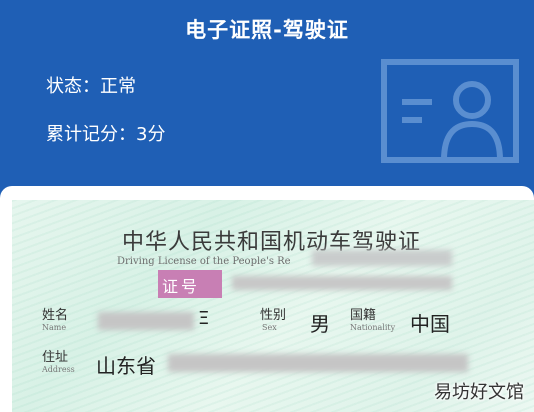 This screenshot has height=412, width=534. Describe the element at coordinates (91, 86) in the screenshot. I see `license-status: 状态：正常` at that location.